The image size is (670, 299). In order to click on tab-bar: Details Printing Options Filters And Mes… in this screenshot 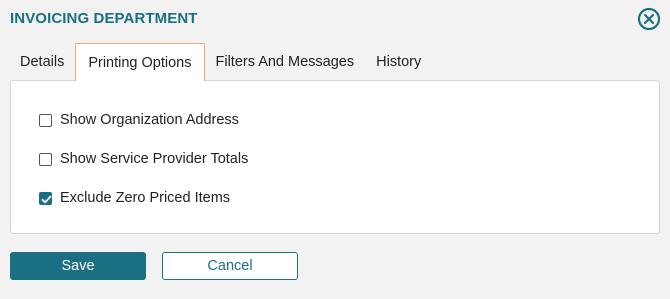, I will do `click(221, 62)`.